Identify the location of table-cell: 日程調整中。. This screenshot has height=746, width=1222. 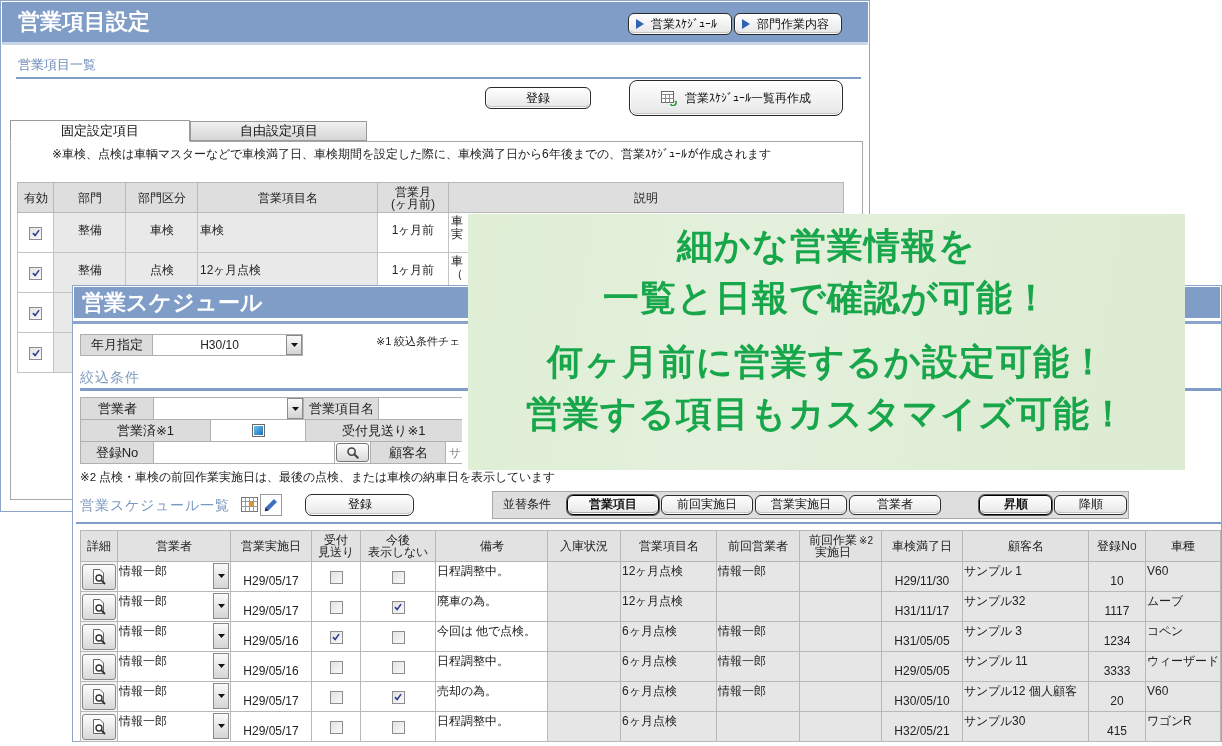
(491, 576).